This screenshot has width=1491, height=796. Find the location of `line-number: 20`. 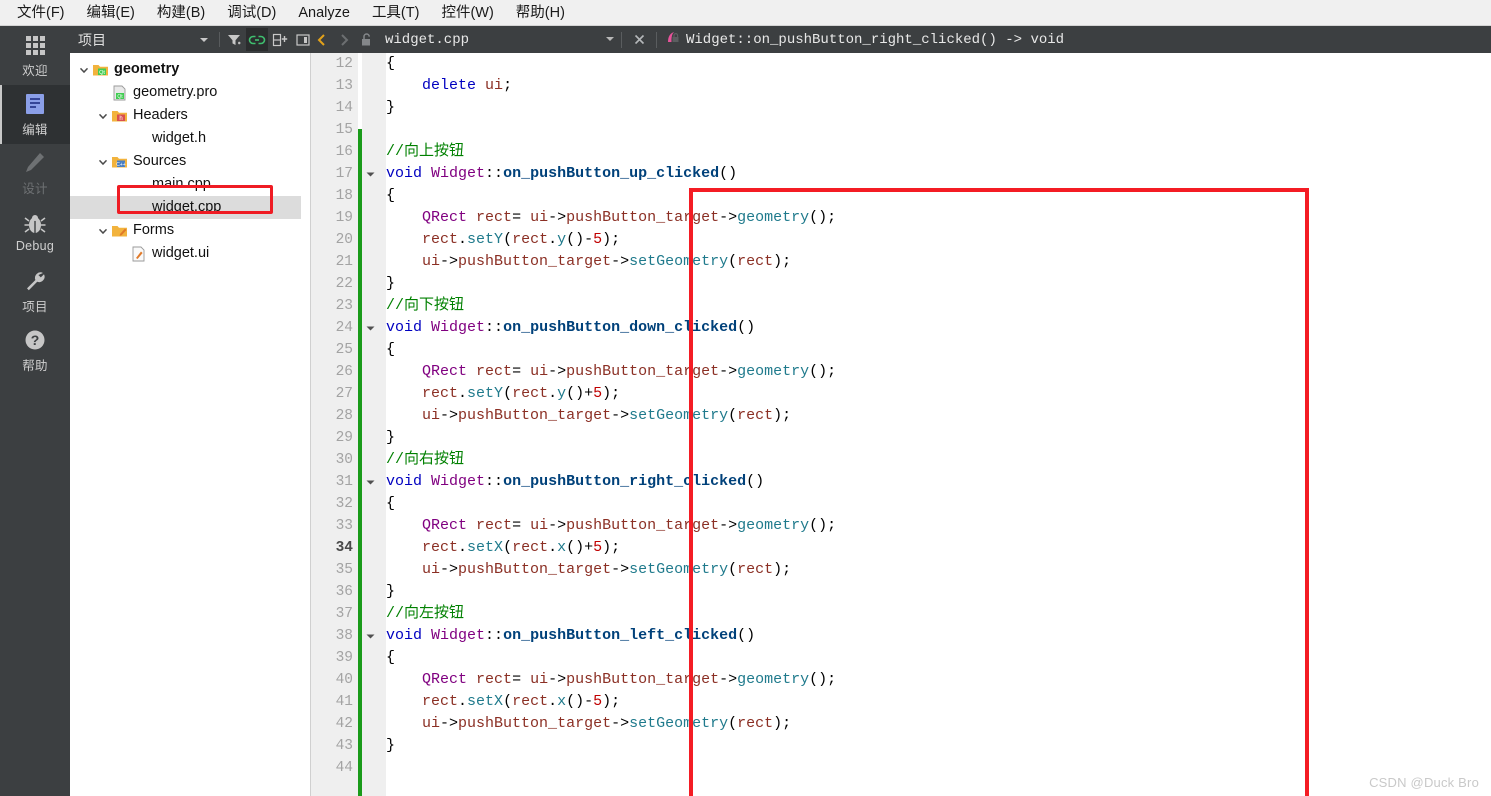

line-number: 20 is located at coordinates (344, 240).